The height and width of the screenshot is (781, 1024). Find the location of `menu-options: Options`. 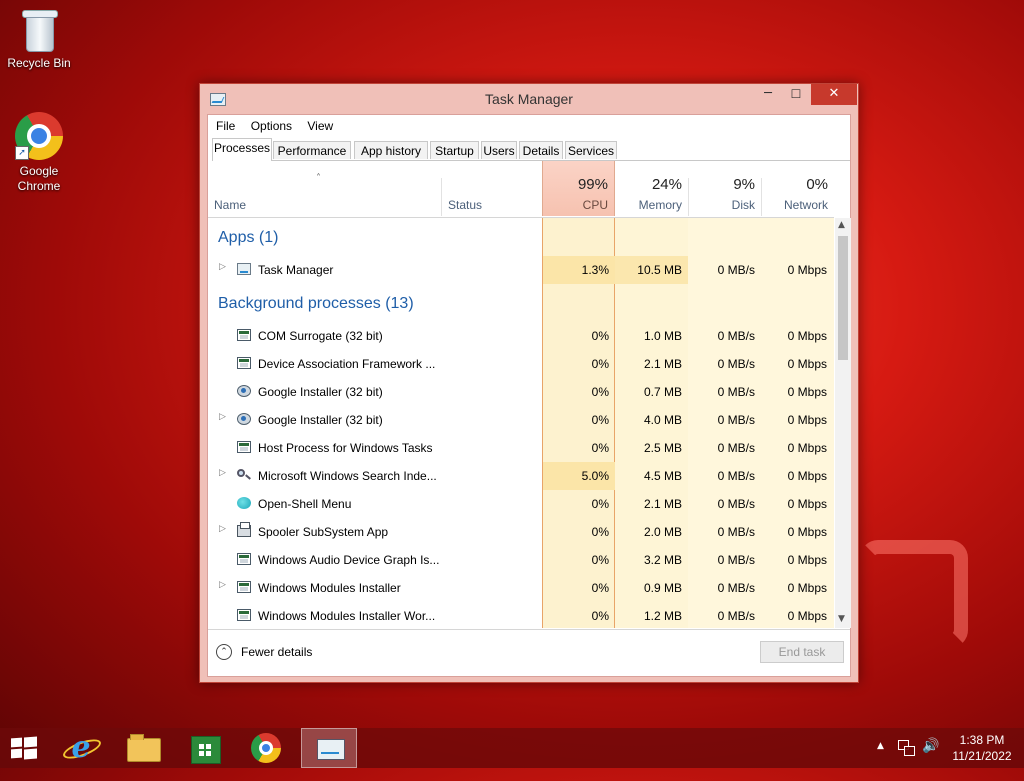

menu-options: Options is located at coordinates (271, 126).